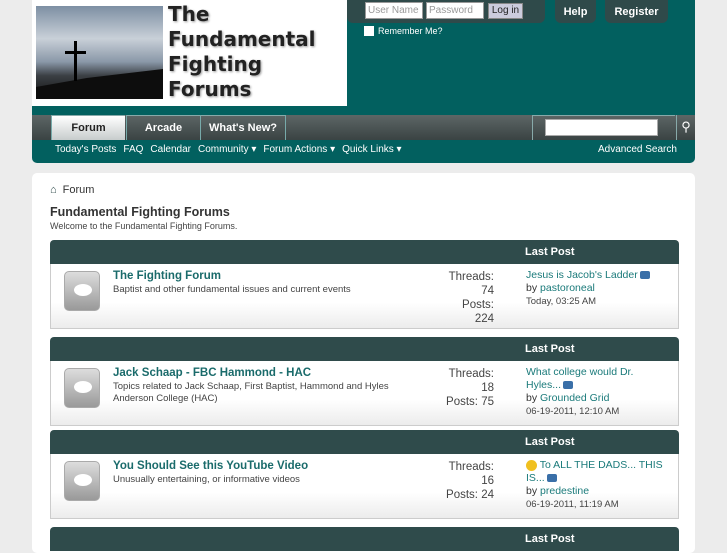 Image resolution: width=727 pixels, height=553 pixels. I want to click on logo-line: The, so click(189, 14).